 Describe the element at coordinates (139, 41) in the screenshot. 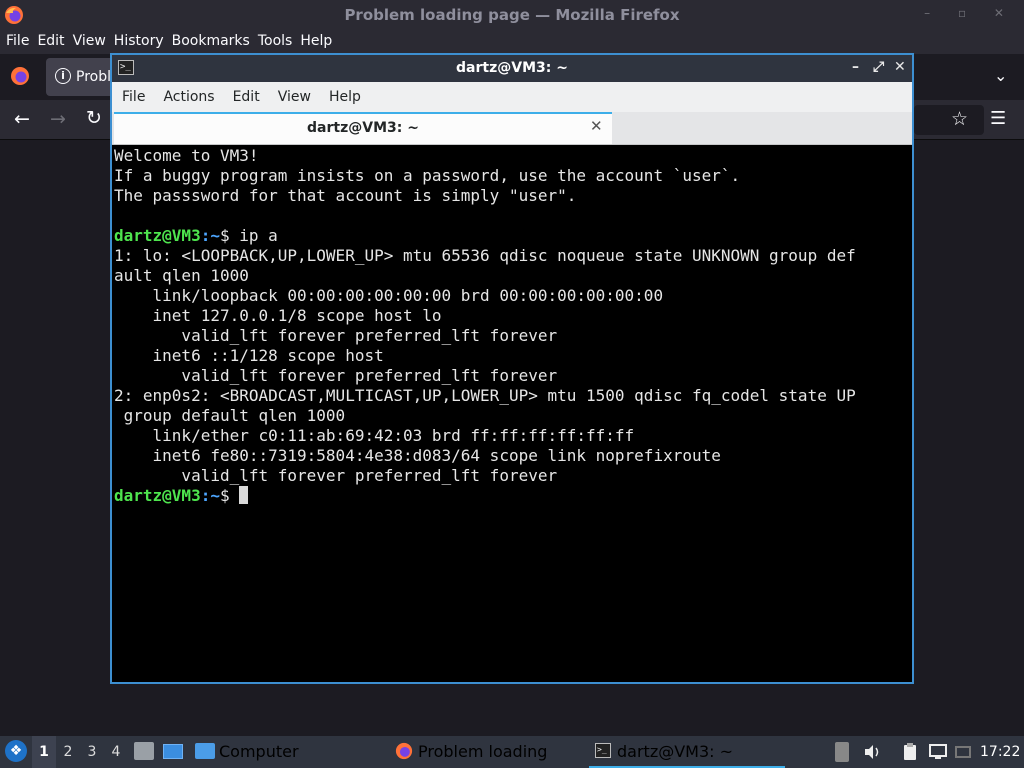

I see `ff-menu-history: History` at that location.